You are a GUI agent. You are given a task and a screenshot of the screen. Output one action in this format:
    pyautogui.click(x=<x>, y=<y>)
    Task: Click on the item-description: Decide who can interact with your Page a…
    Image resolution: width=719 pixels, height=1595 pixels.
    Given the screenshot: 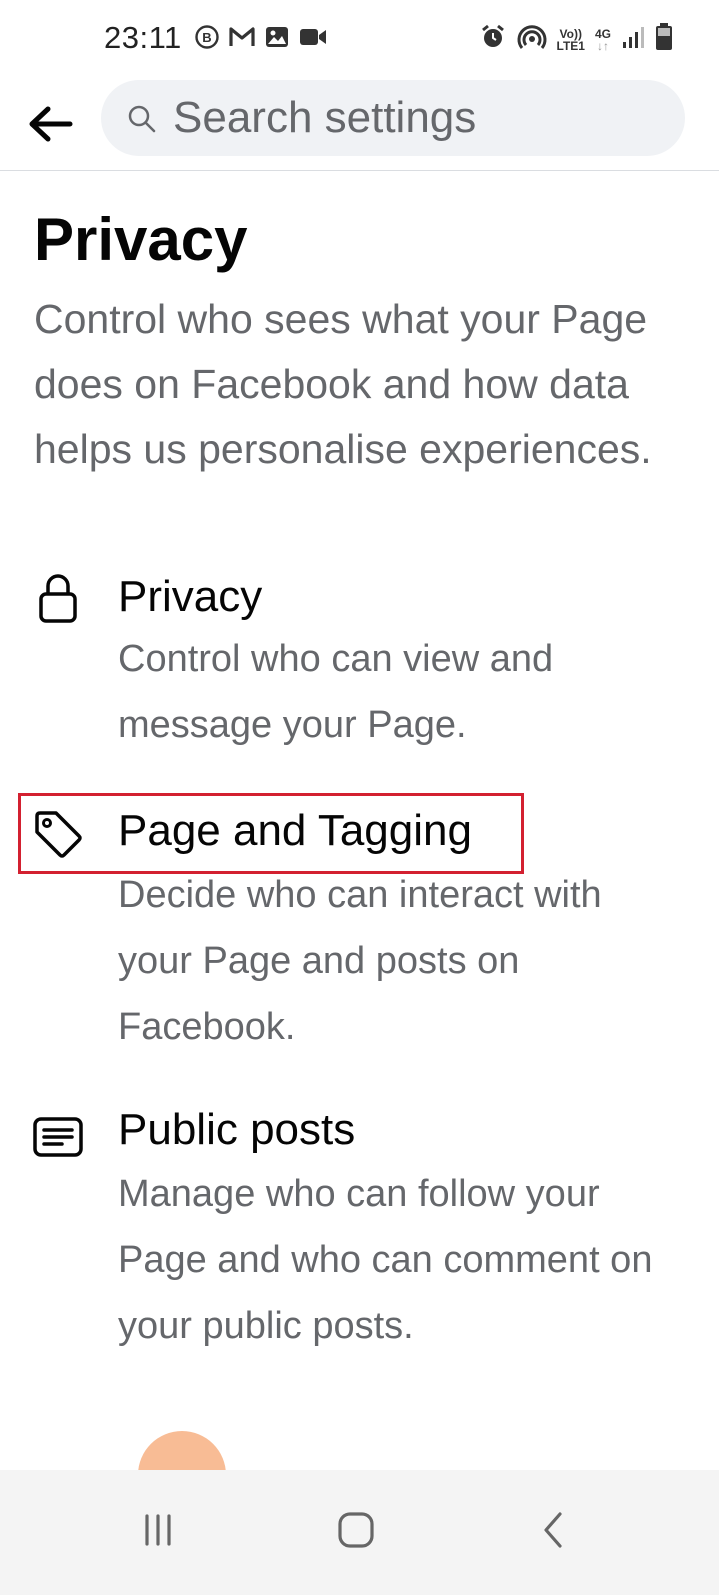 What is the action you would take?
    pyautogui.click(x=360, y=961)
    